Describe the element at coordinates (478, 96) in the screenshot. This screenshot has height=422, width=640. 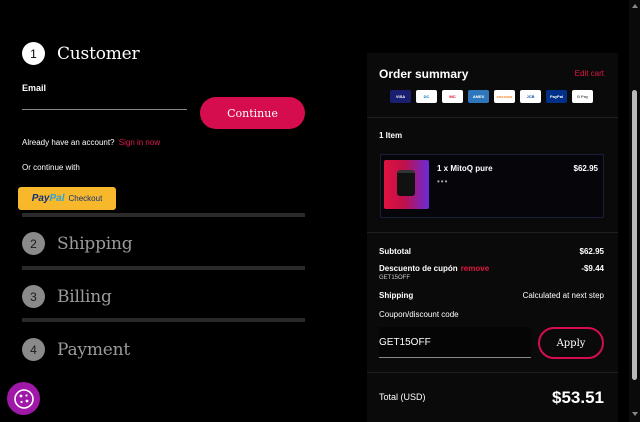
I see `amex-icon: AMEX` at that location.